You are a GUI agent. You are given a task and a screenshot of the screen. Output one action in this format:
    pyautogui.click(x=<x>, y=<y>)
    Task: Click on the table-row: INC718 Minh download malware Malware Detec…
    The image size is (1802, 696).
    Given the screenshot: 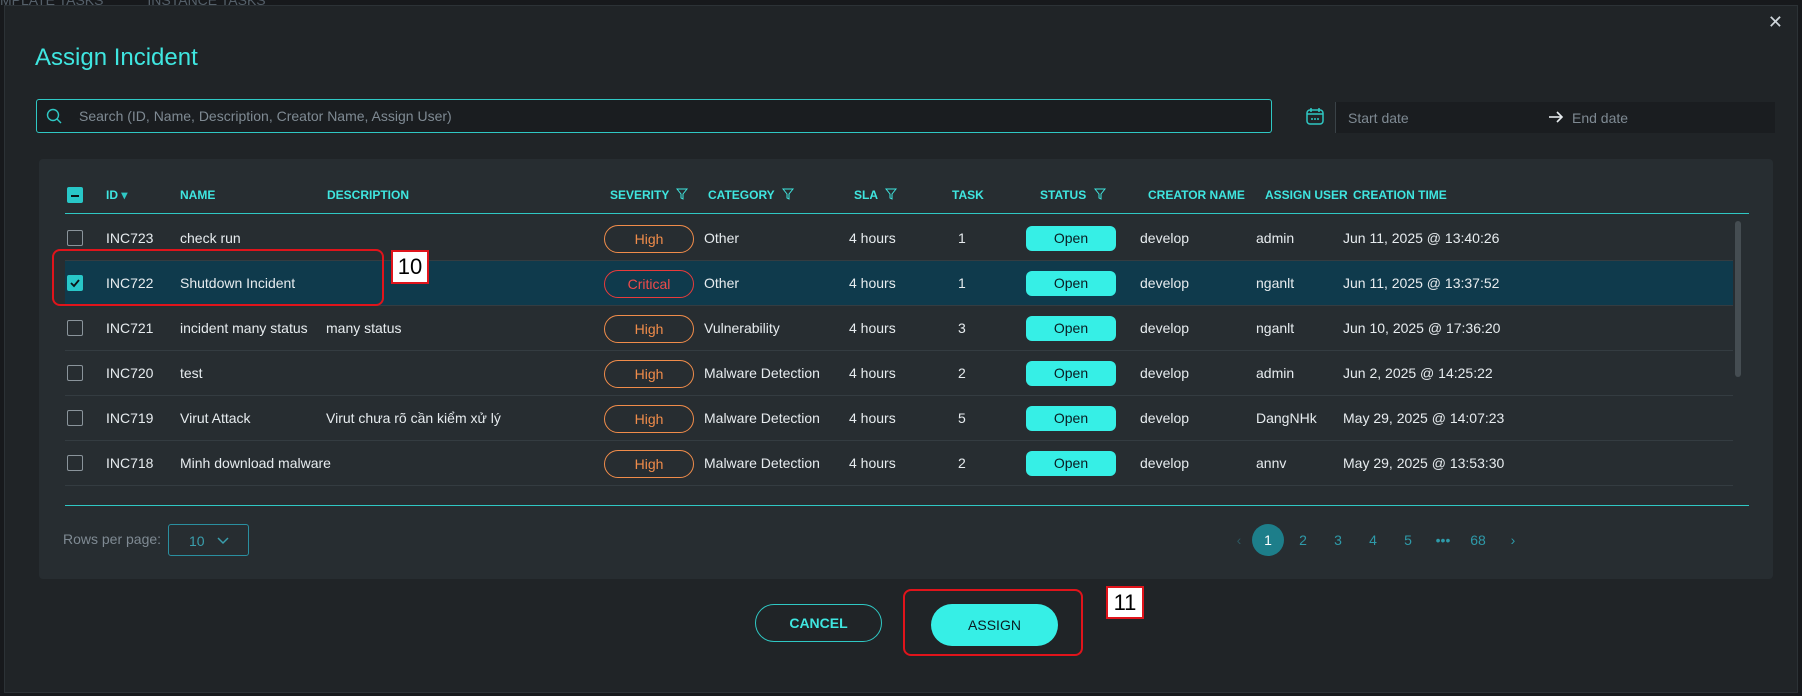 What is the action you would take?
    pyautogui.click(x=899, y=463)
    